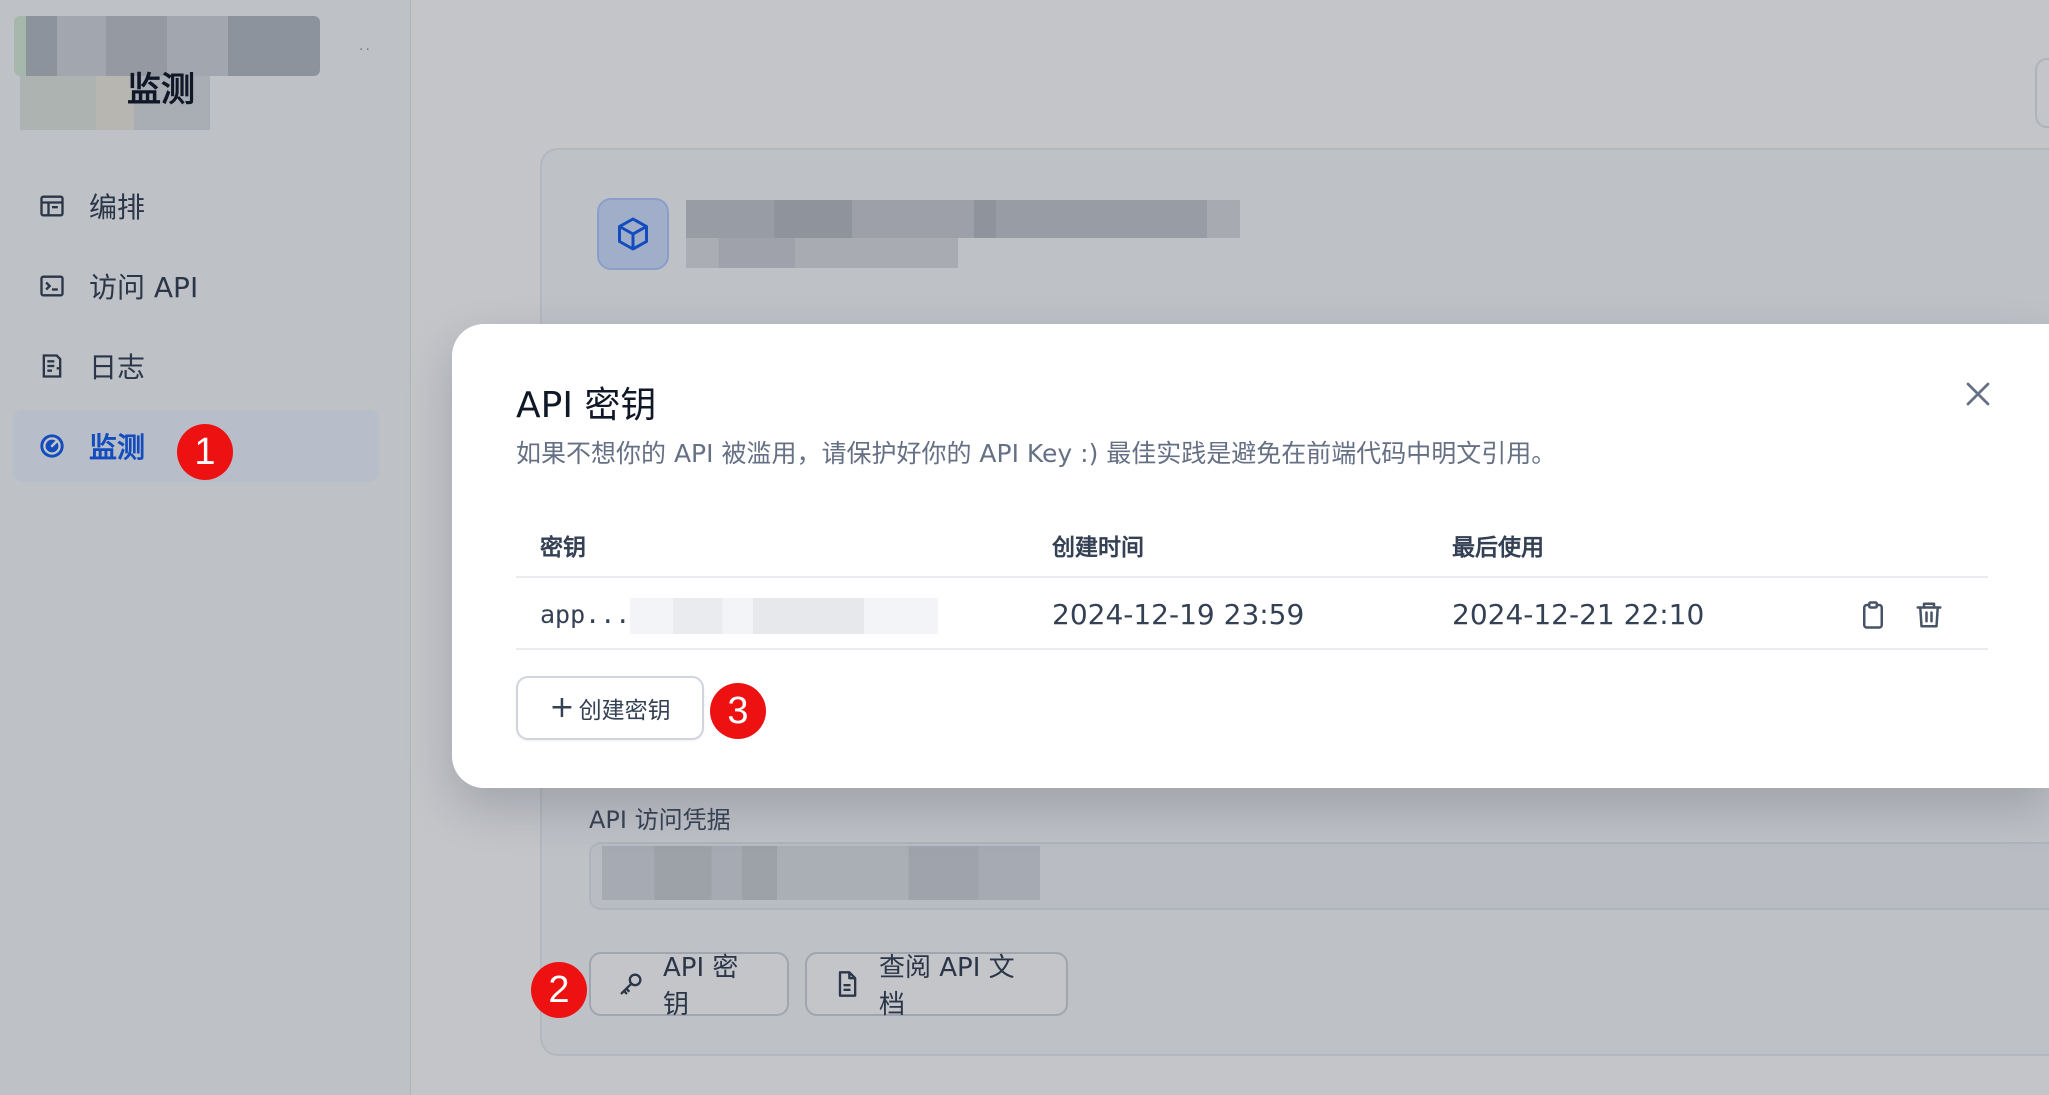 Image resolution: width=2049 pixels, height=1095 pixels. What do you see at coordinates (624, 711) in the screenshot?
I see `create-key-button-label: 创建密钥` at bounding box center [624, 711].